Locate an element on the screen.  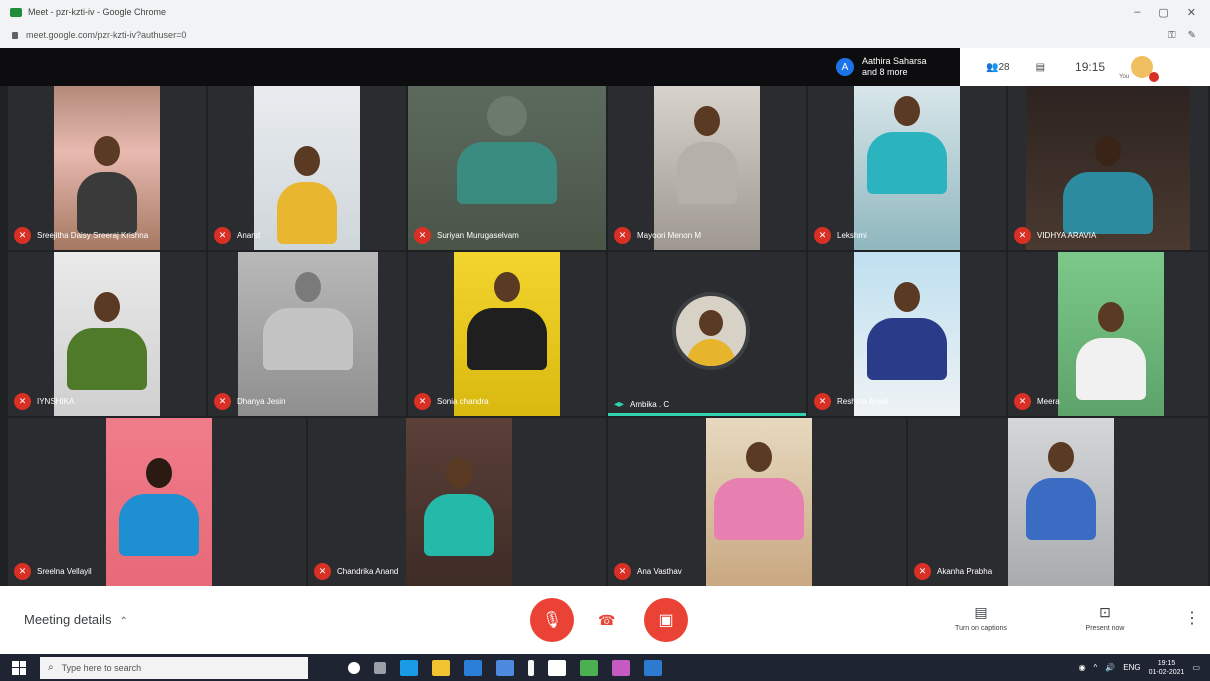
participant-tile: ✕ Sonia chandra is located at coordinates (507, 334).